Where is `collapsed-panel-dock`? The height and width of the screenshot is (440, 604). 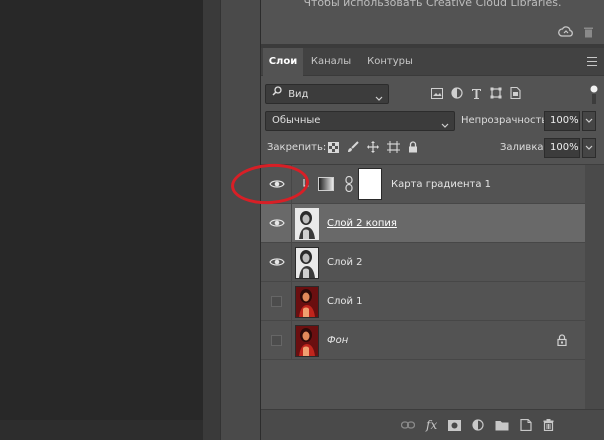
collapsed-panel-dock is located at coordinates (240, 220).